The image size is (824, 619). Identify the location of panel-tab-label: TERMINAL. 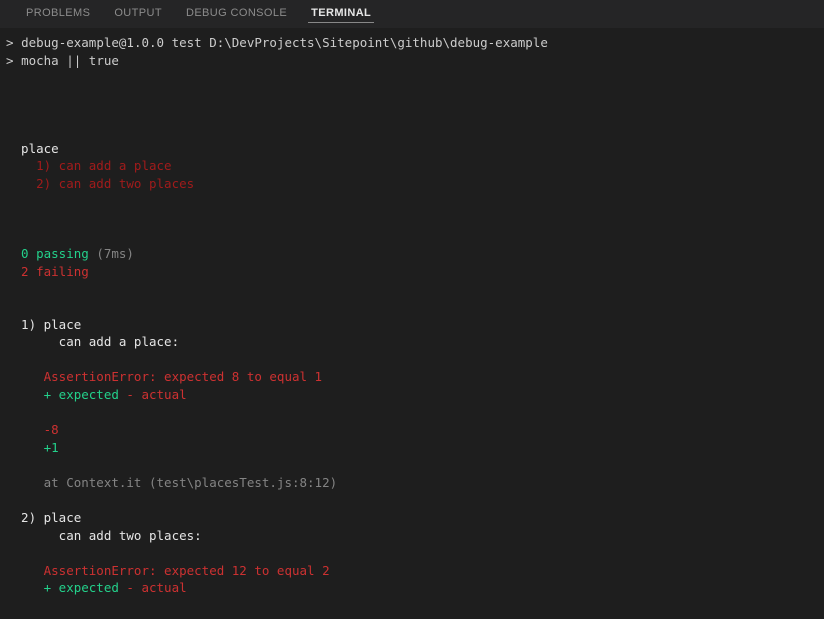
(341, 13).